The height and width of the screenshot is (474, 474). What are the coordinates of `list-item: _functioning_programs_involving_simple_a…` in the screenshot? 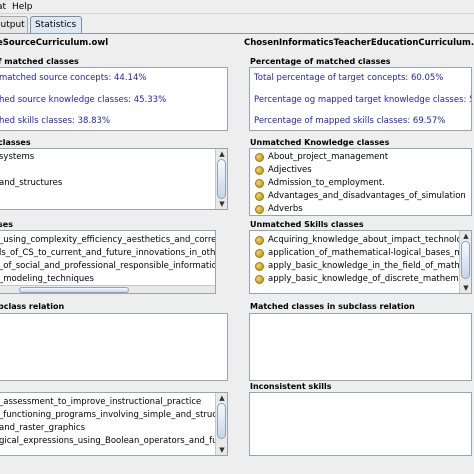 It's located at (113, 415).